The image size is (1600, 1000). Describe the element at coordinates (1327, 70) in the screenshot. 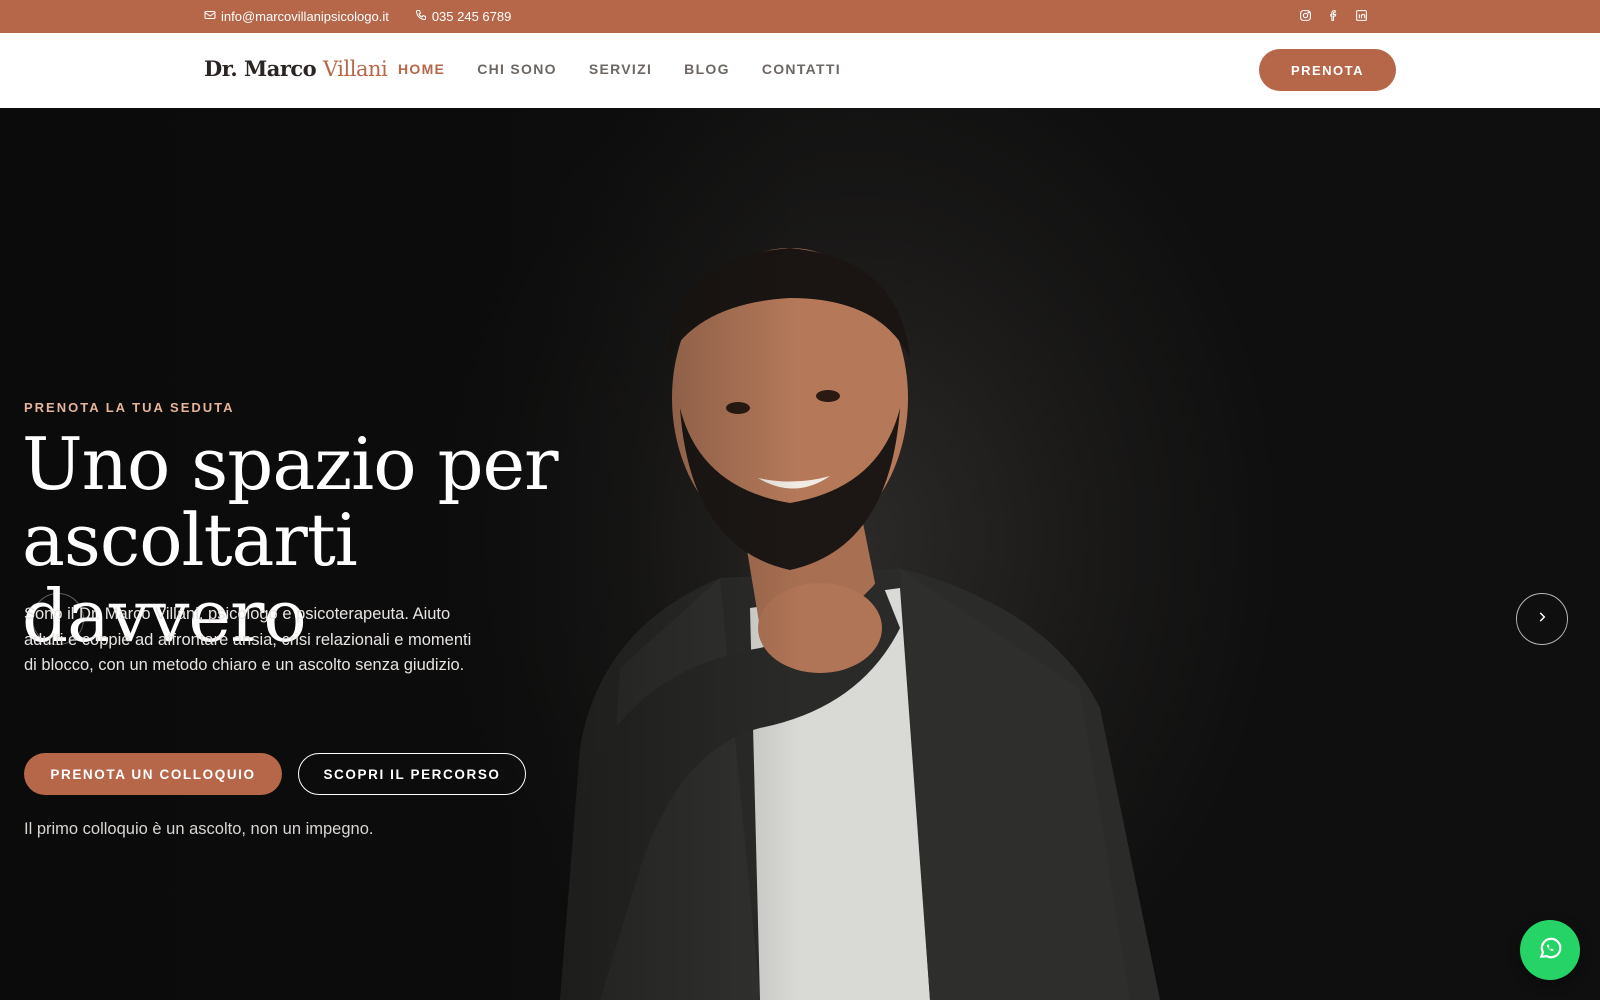

I see `book-button: PRENOTA` at that location.